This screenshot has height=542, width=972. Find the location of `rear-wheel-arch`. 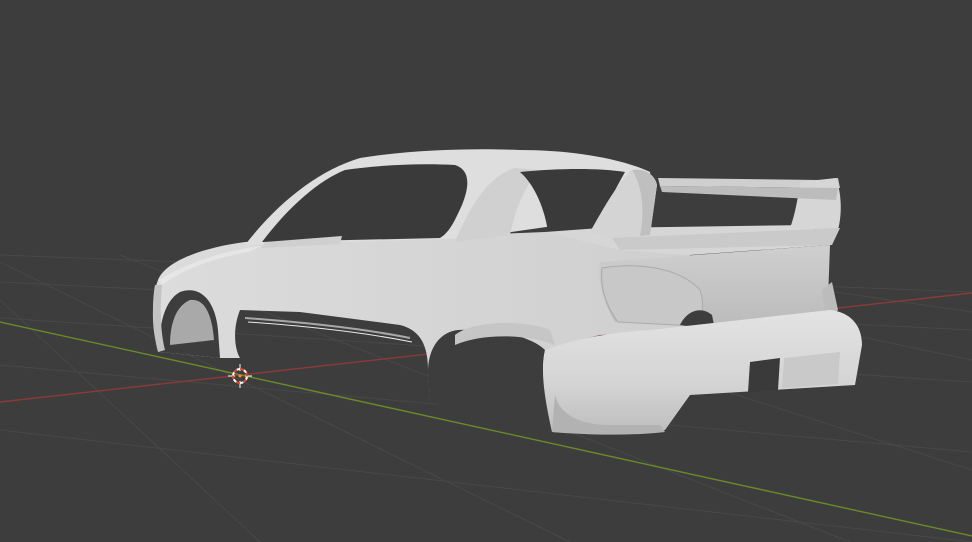

rear-wheel-arch is located at coordinates (490, 380).